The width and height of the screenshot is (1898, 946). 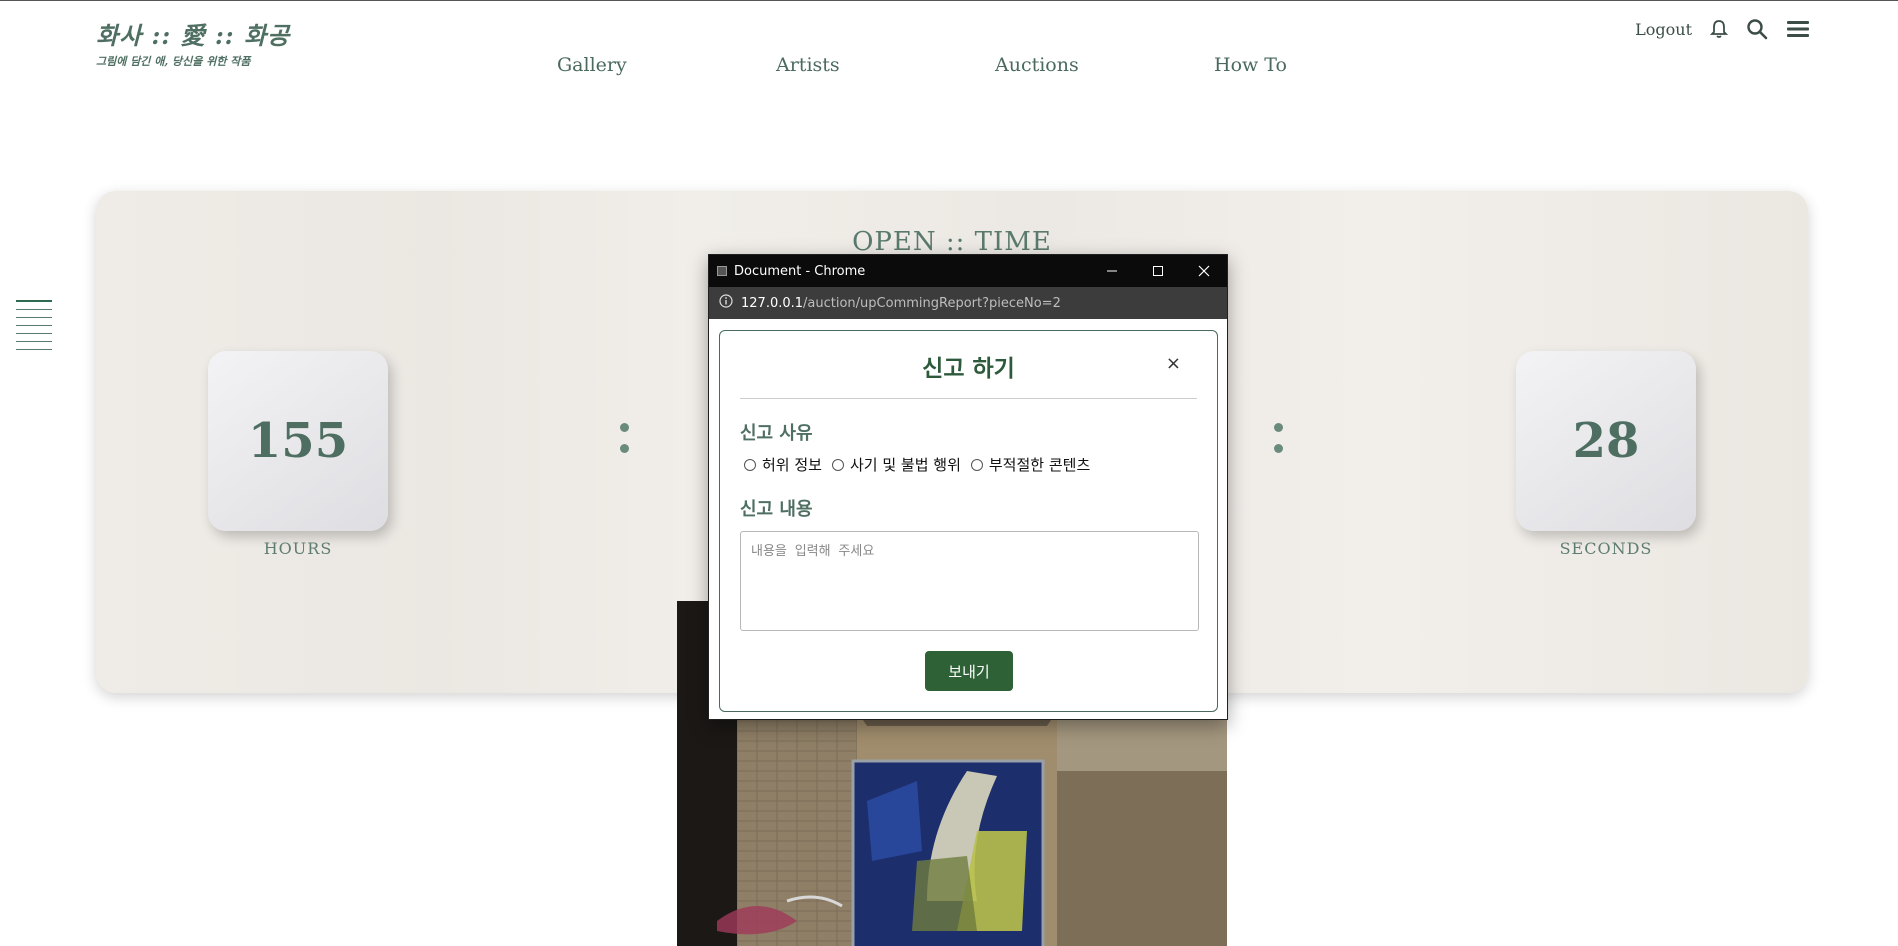 What do you see at coordinates (905, 465) in the screenshot?
I see `reason-option-label: 사기 및 불법 행위` at bounding box center [905, 465].